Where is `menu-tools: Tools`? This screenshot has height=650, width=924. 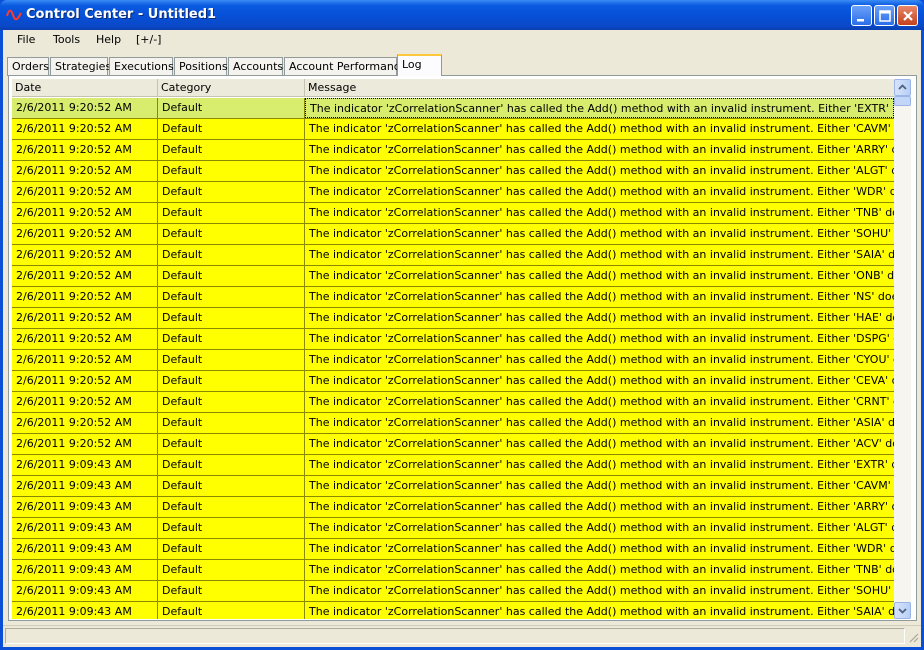
menu-tools: Tools is located at coordinates (66, 39).